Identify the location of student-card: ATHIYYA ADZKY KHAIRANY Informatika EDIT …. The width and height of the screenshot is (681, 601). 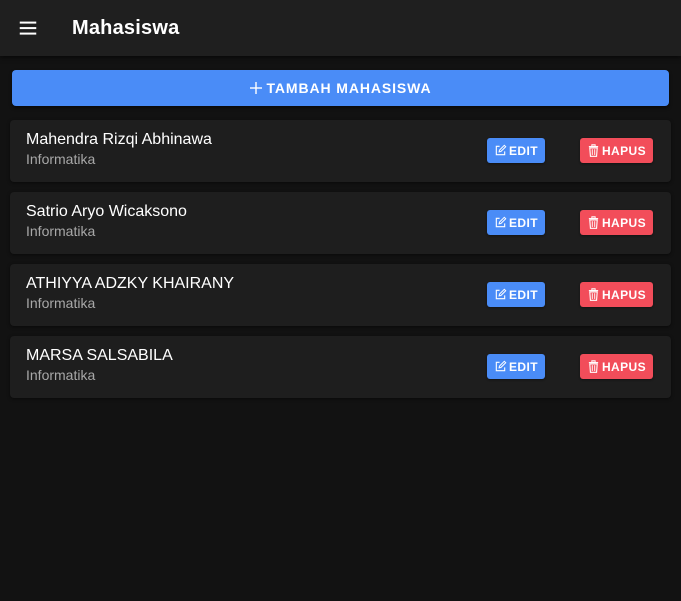
(340, 295).